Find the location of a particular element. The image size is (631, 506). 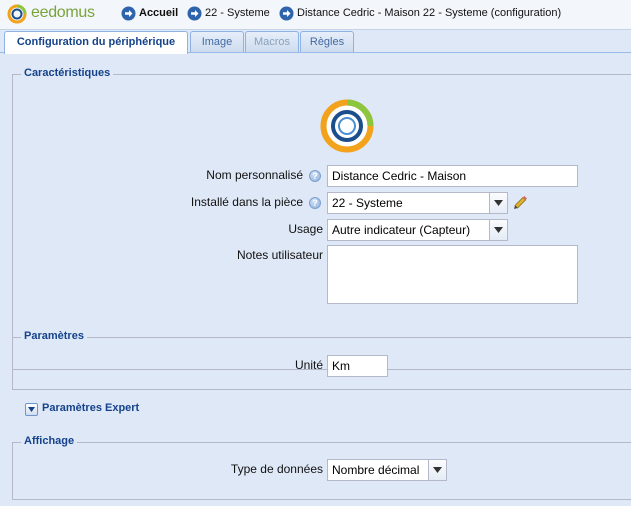

datatype-select: Nombre décimal is located at coordinates (387, 470).